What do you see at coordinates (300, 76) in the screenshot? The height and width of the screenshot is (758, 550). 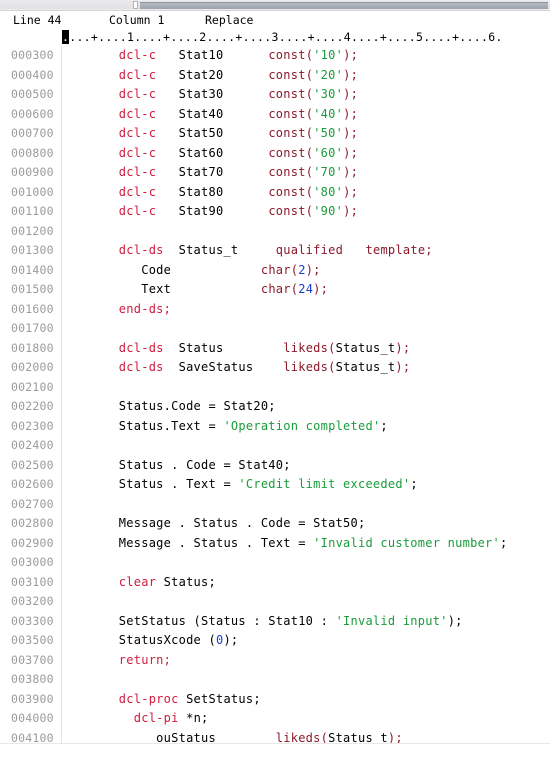 I see `code-line-text: dcl-c Stat20 const('20');` at bounding box center [300, 76].